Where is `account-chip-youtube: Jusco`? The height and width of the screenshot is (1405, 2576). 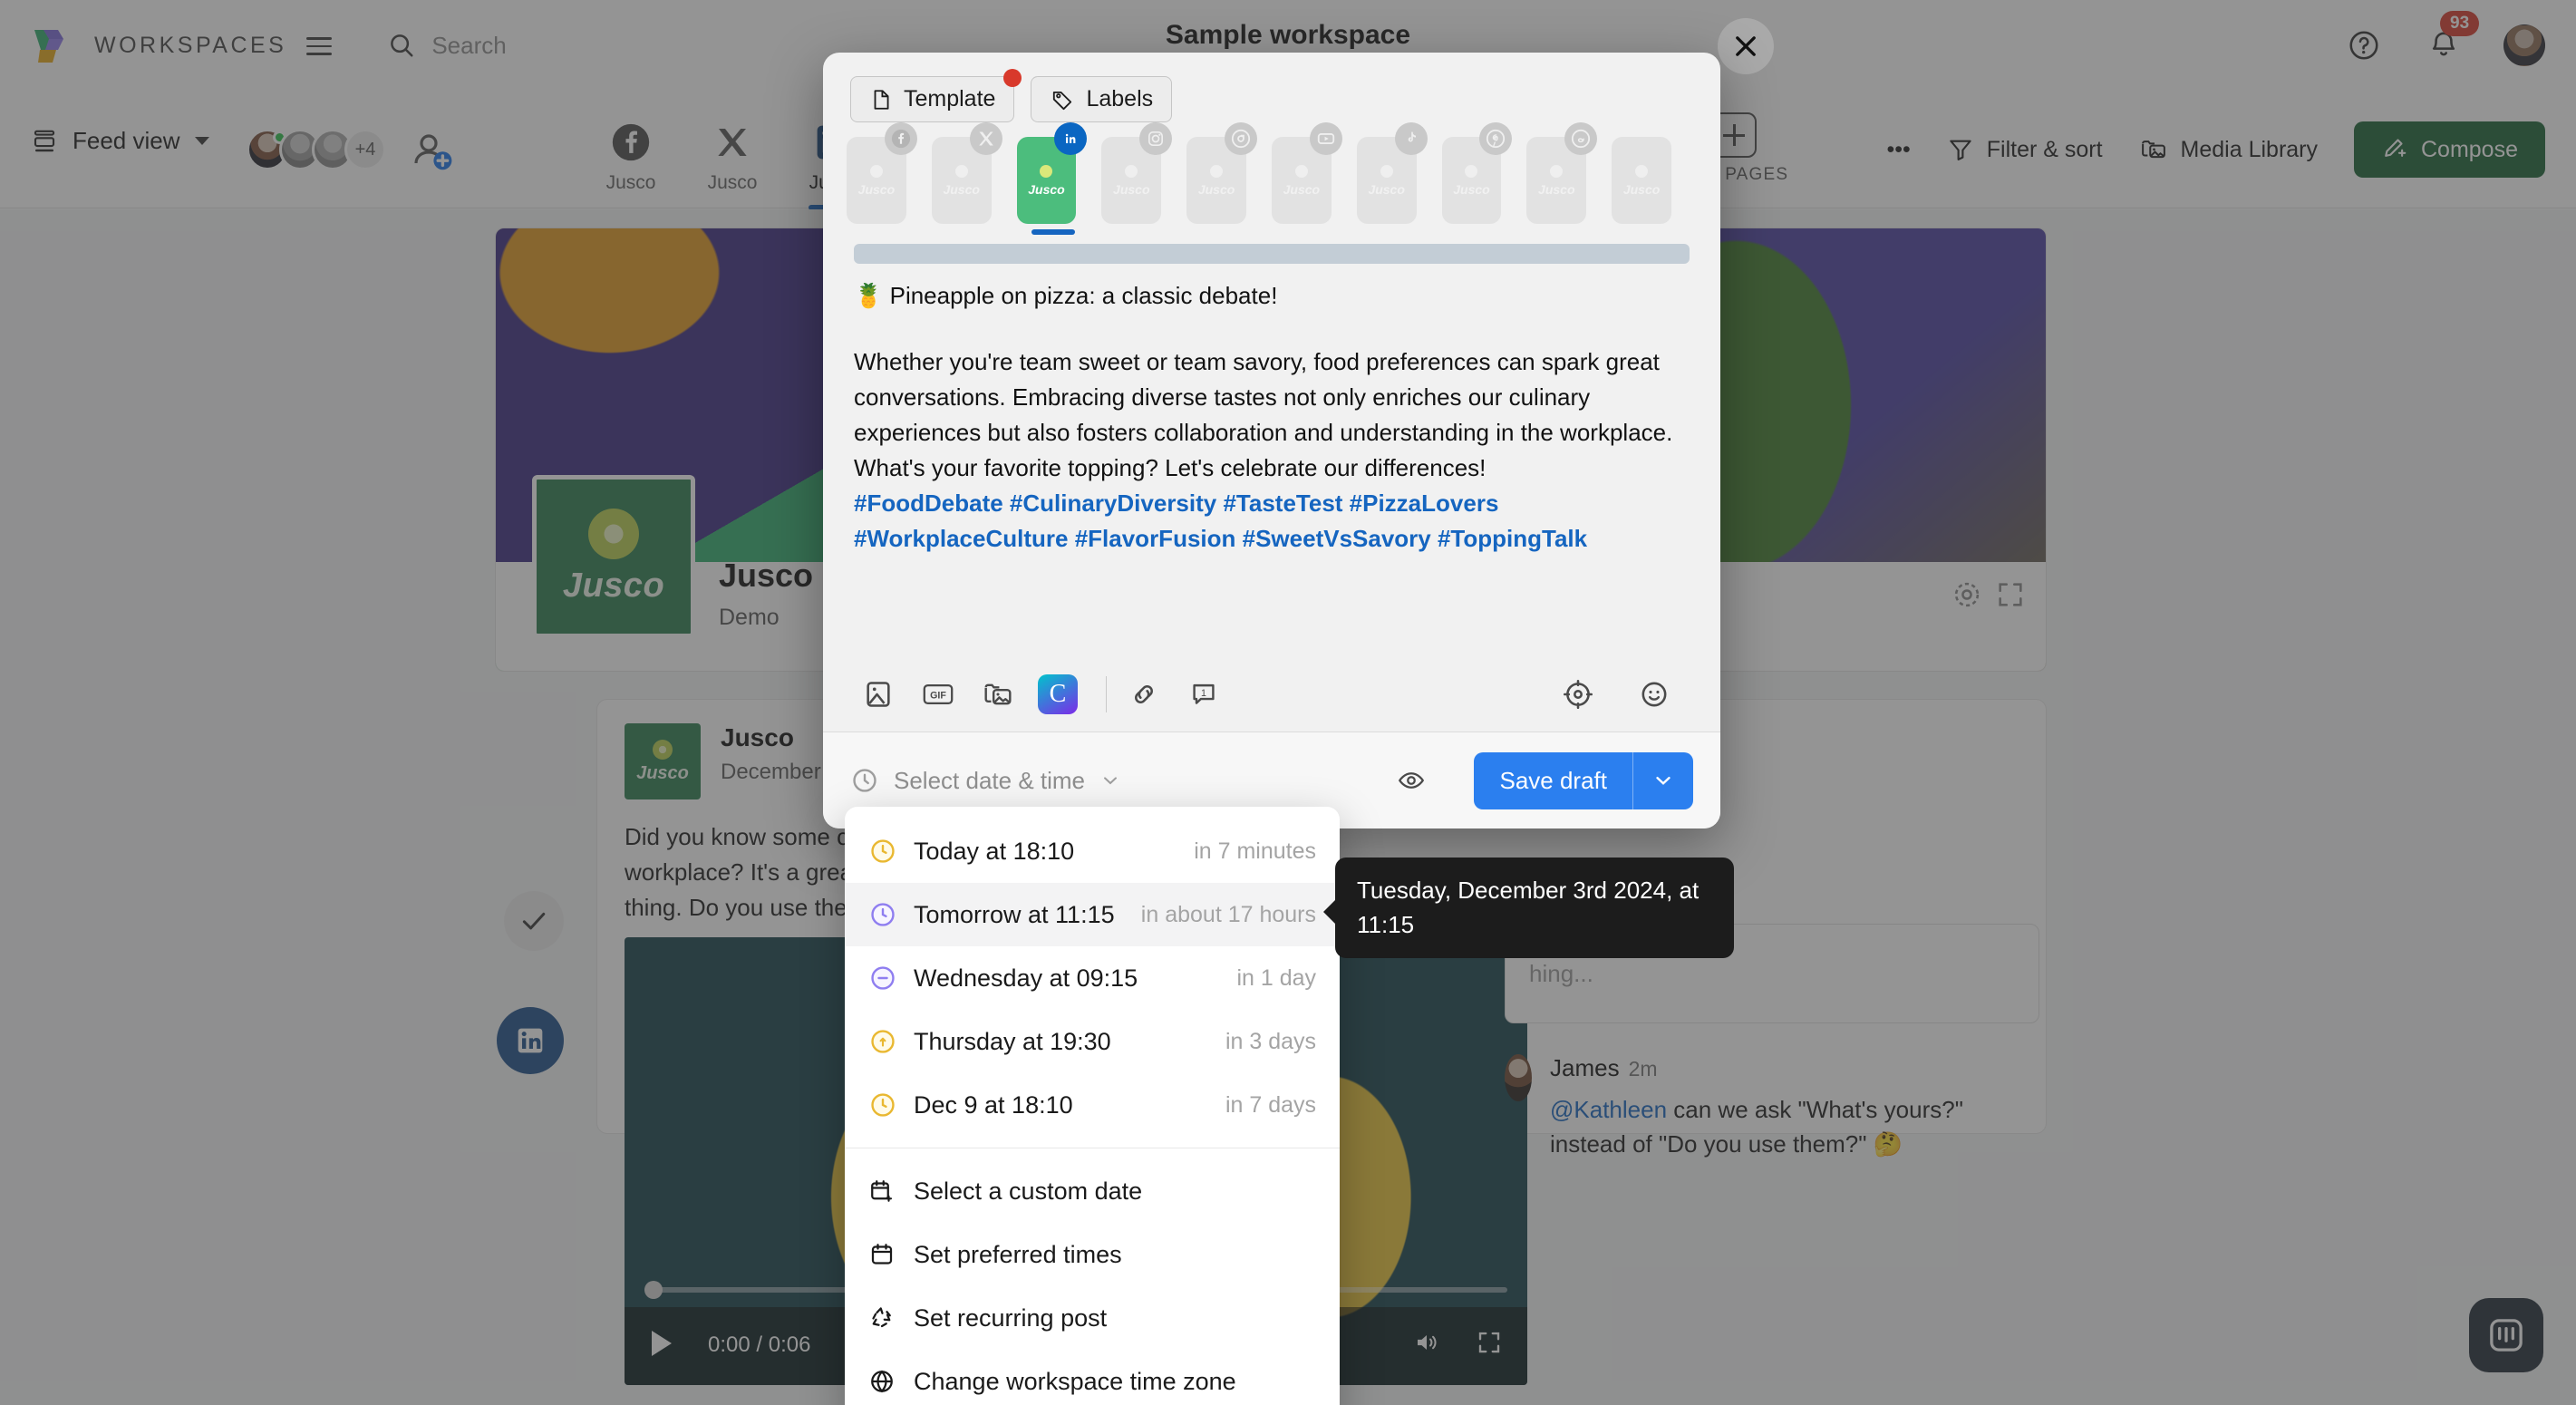 account-chip-youtube: Jusco is located at coordinates (1306, 173).